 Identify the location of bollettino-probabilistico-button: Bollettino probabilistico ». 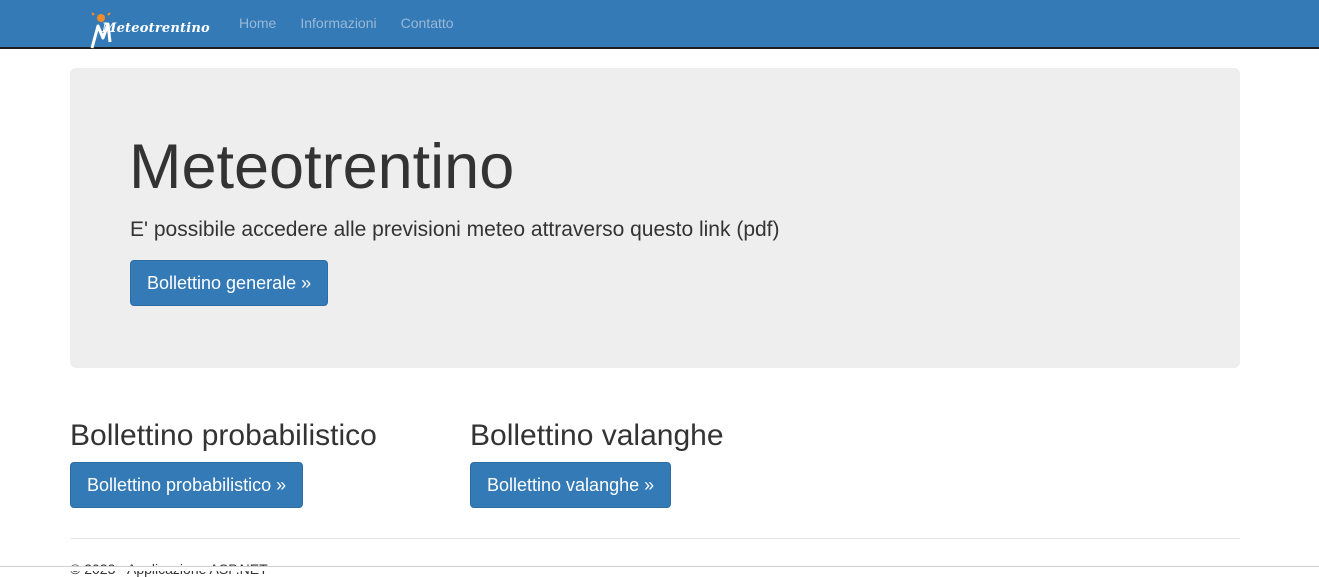
(187, 485).